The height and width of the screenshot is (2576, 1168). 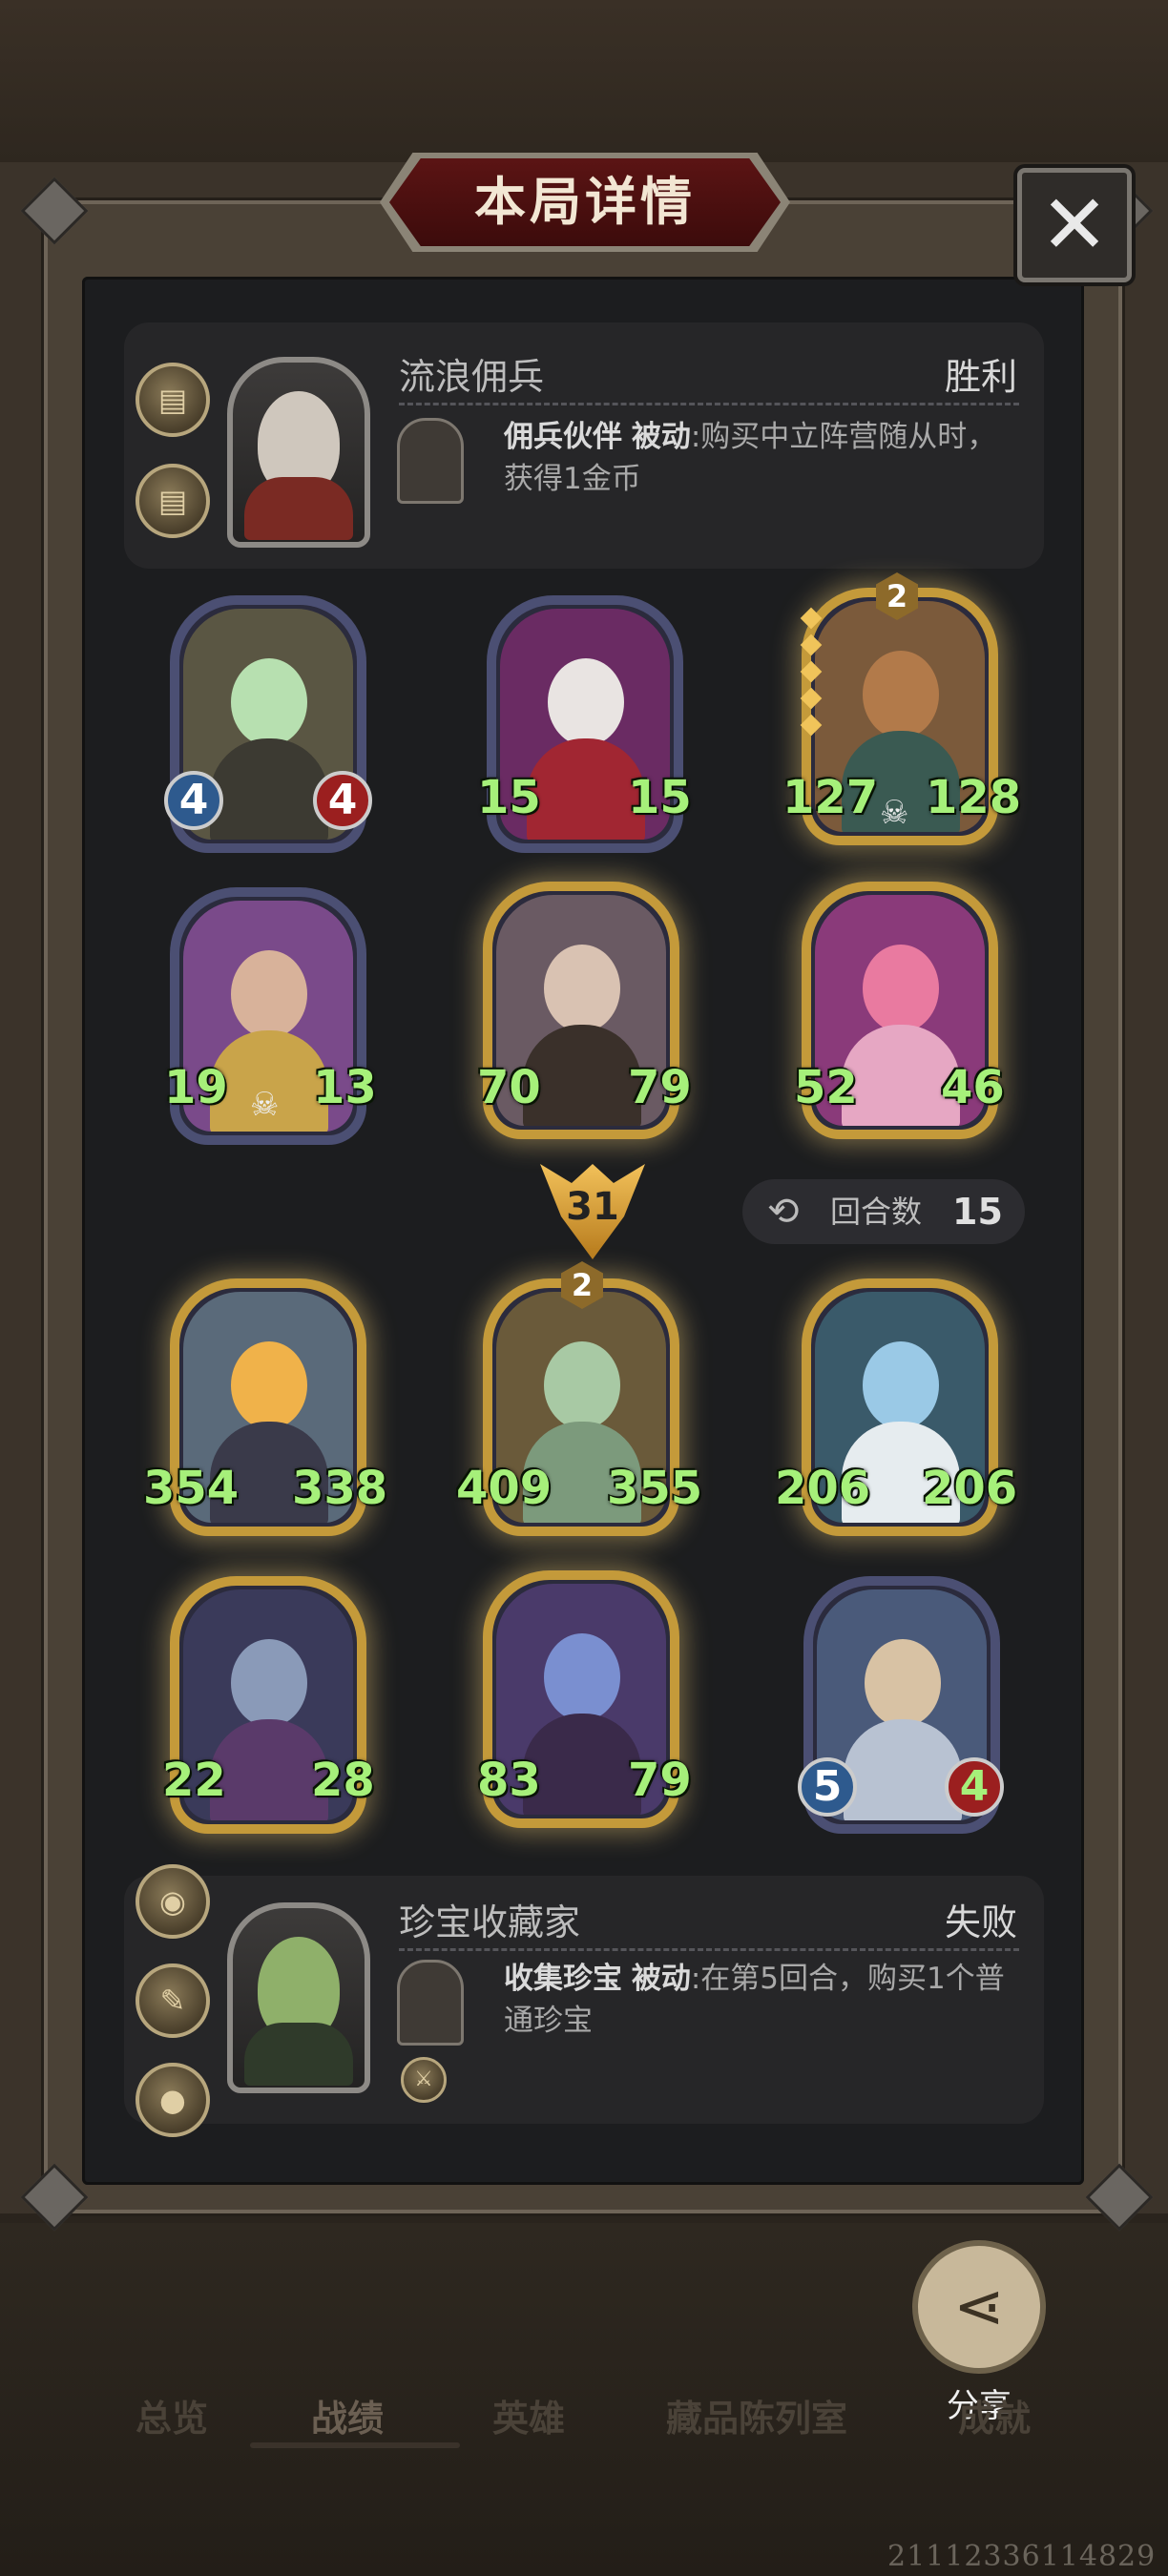 I want to click on attack-stat: 4, so click(x=193, y=800).